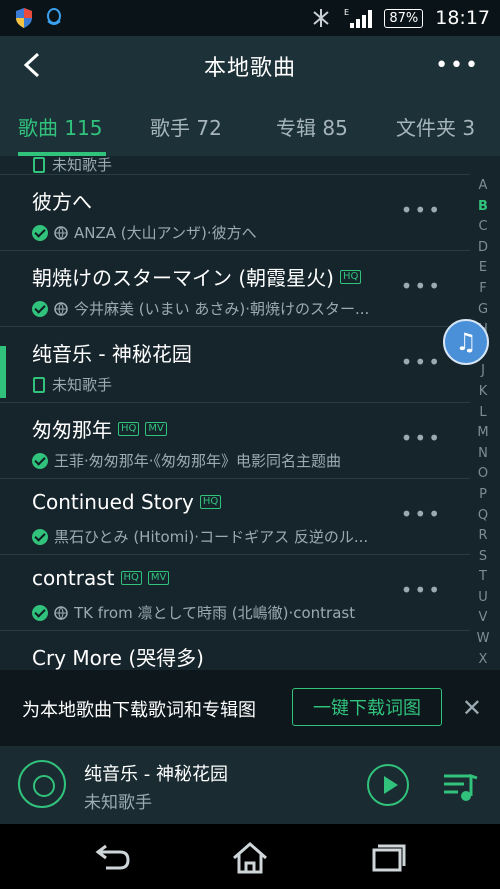 The width and height of the screenshot is (500, 889). Describe the element at coordinates (483, 598) in the screenshot. I see `alphabet-letter: U` at that location.